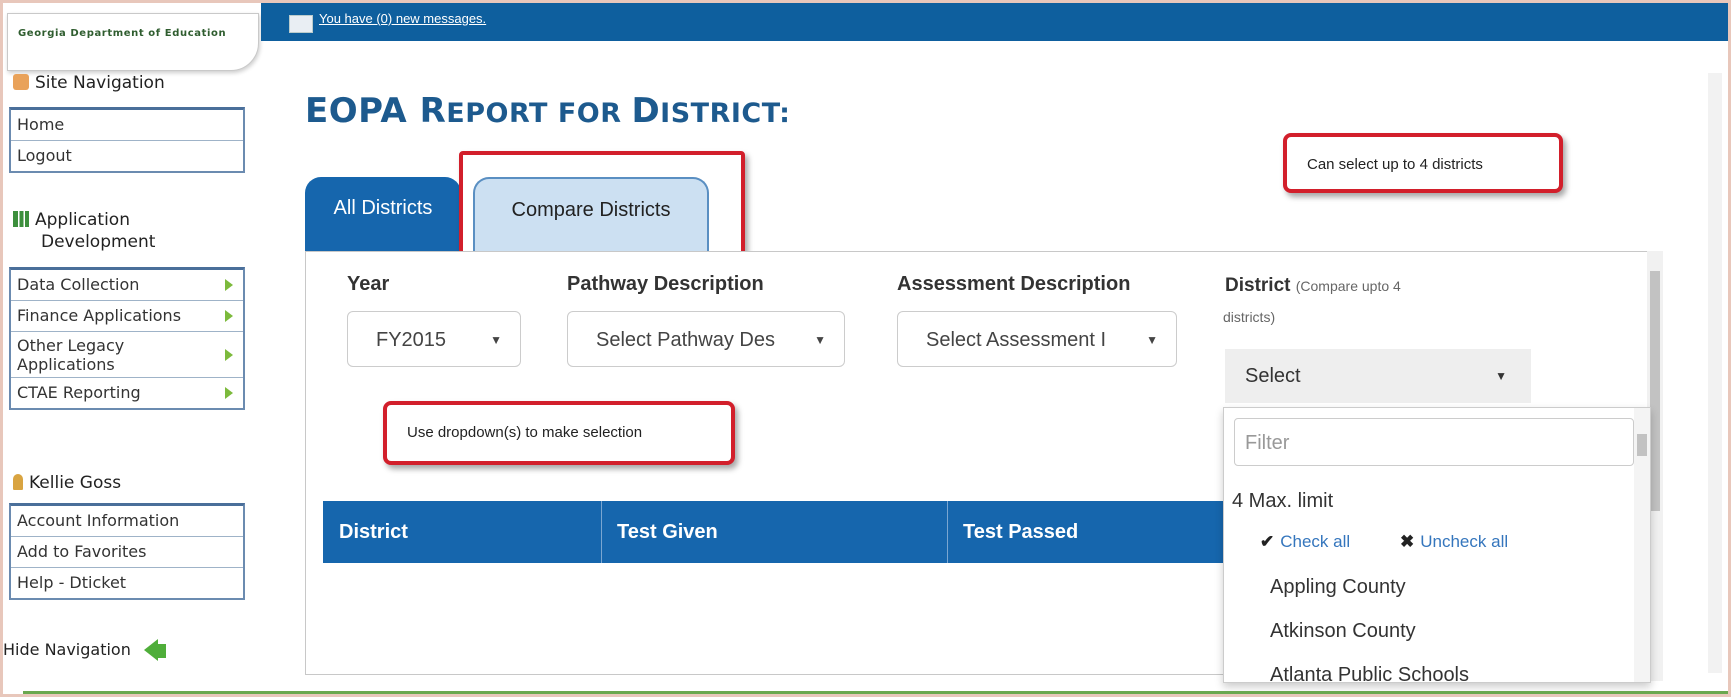 This screenshot has height=697, width=1731. I want to click on assessment-value: Select Assessment I, so click(1016, 340).